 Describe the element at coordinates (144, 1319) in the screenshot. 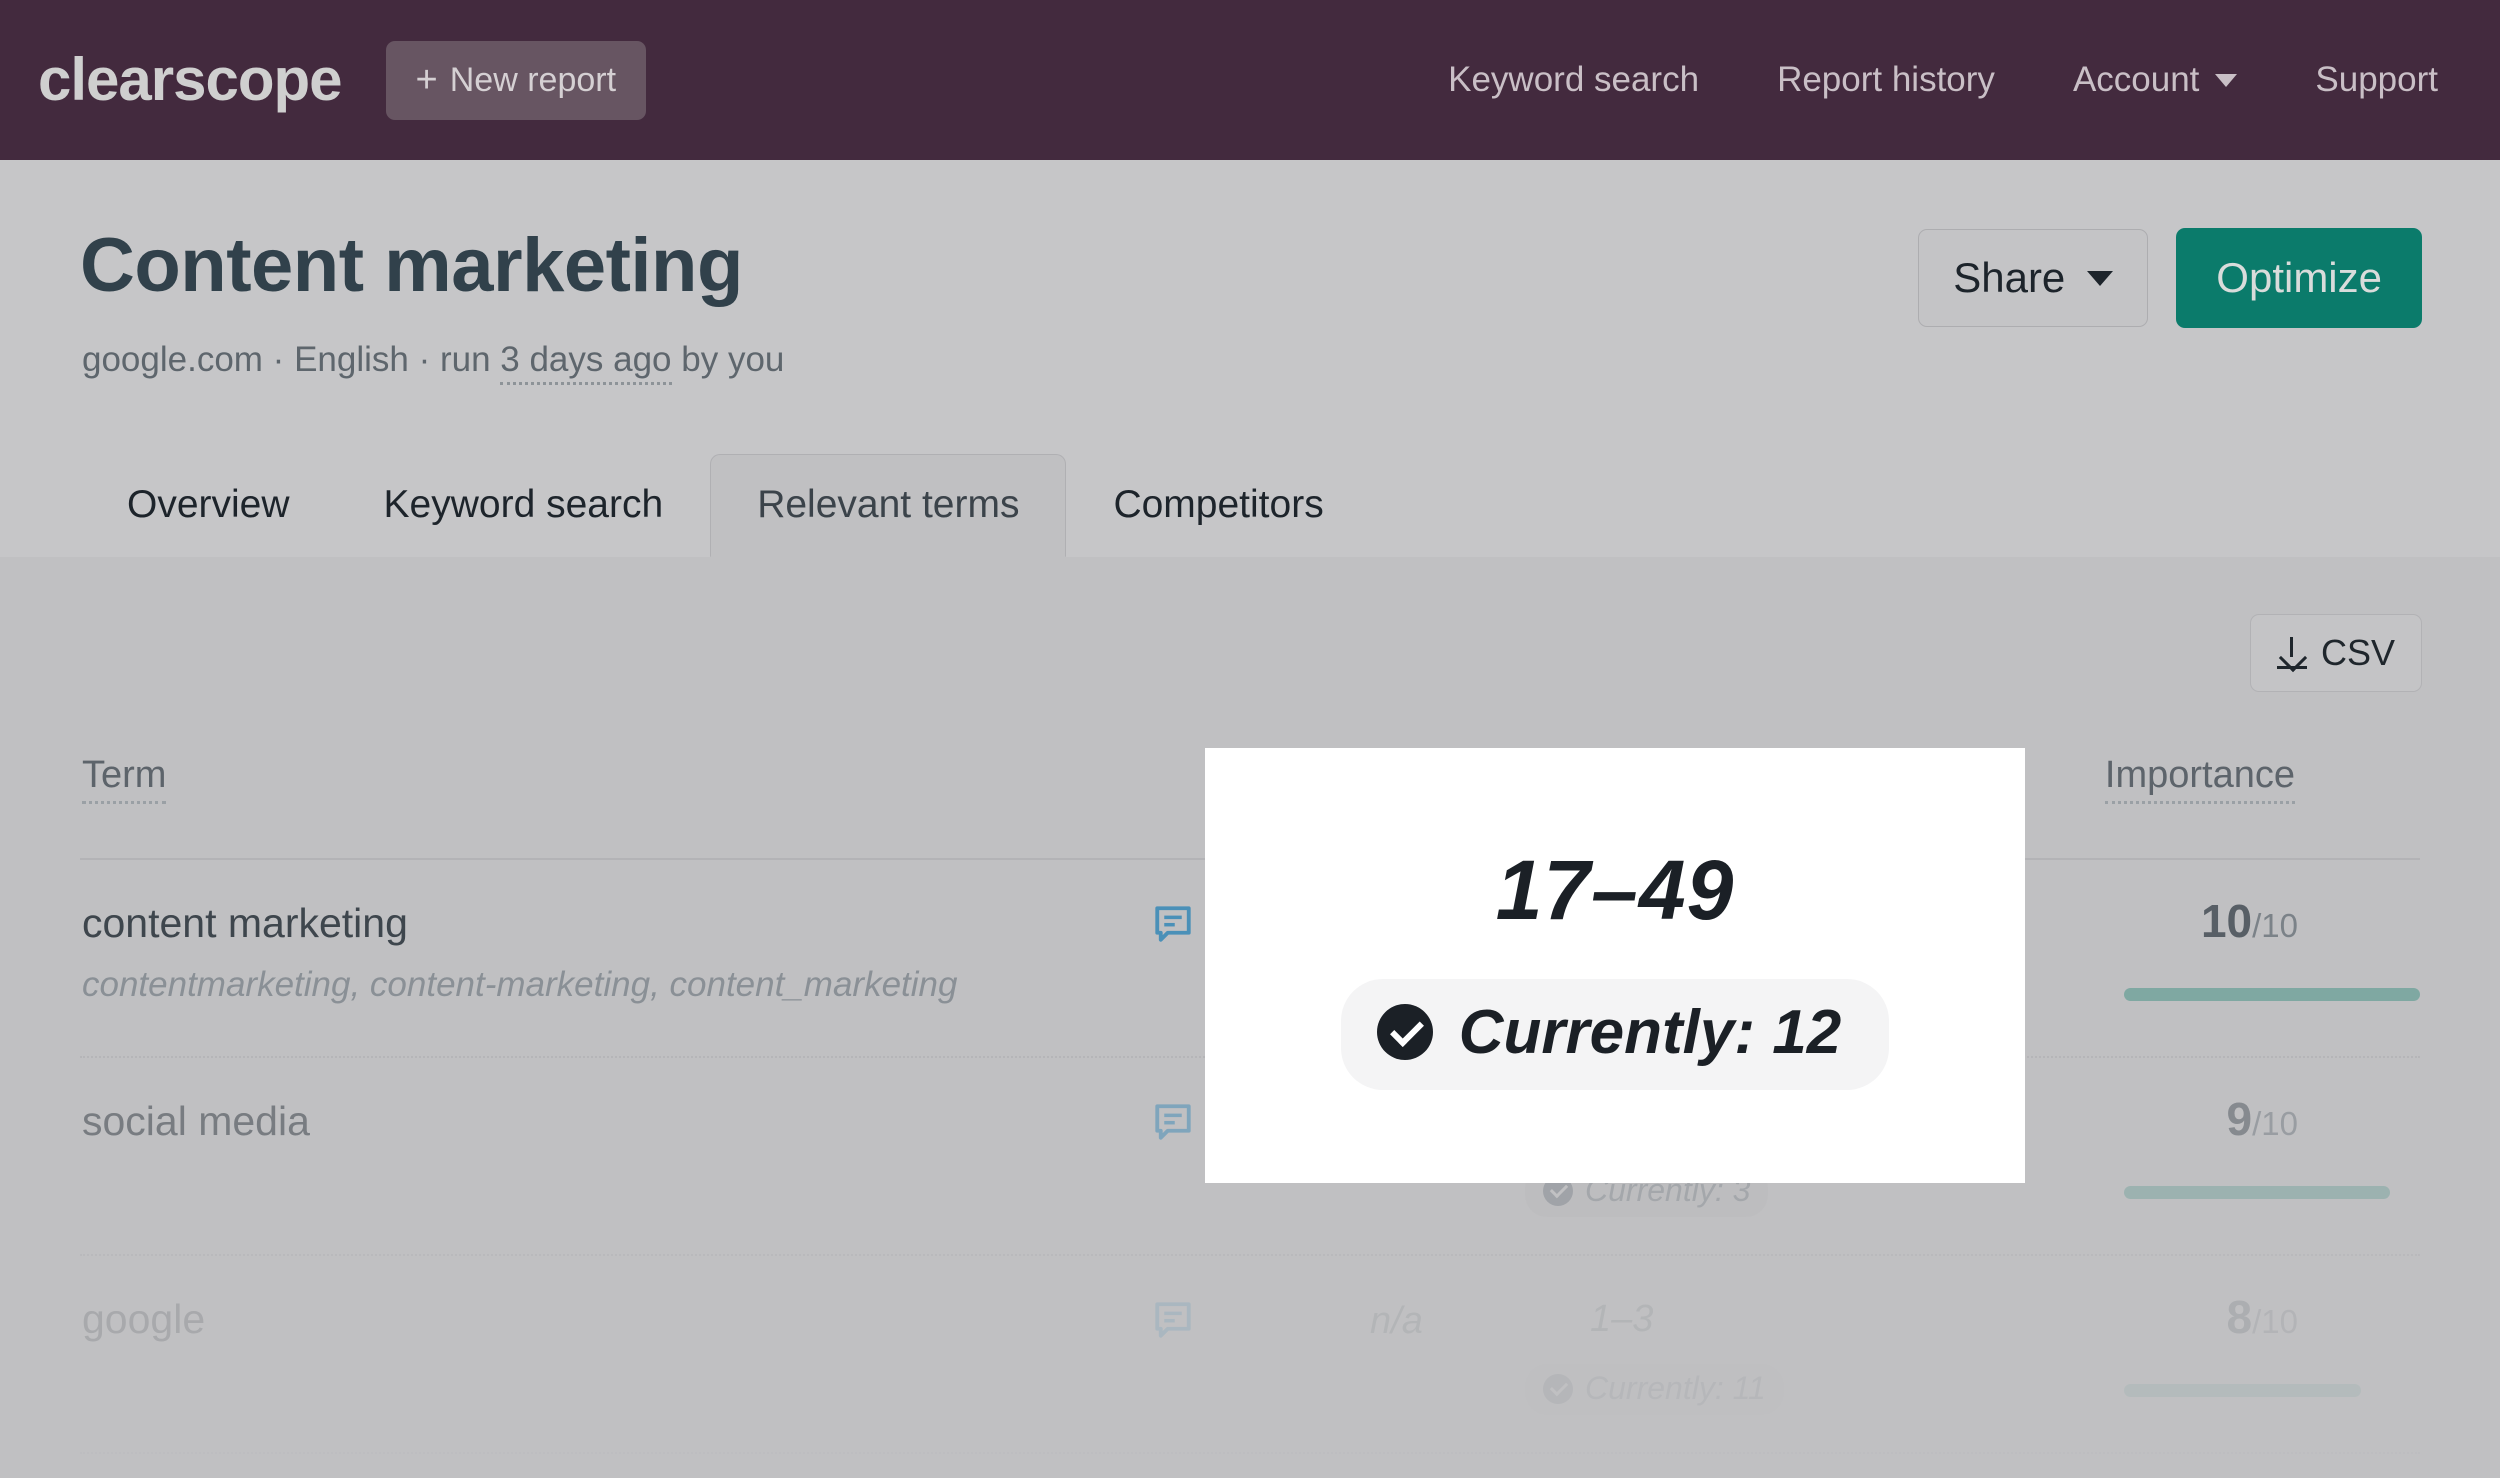

I see `term-name: google` at that location.